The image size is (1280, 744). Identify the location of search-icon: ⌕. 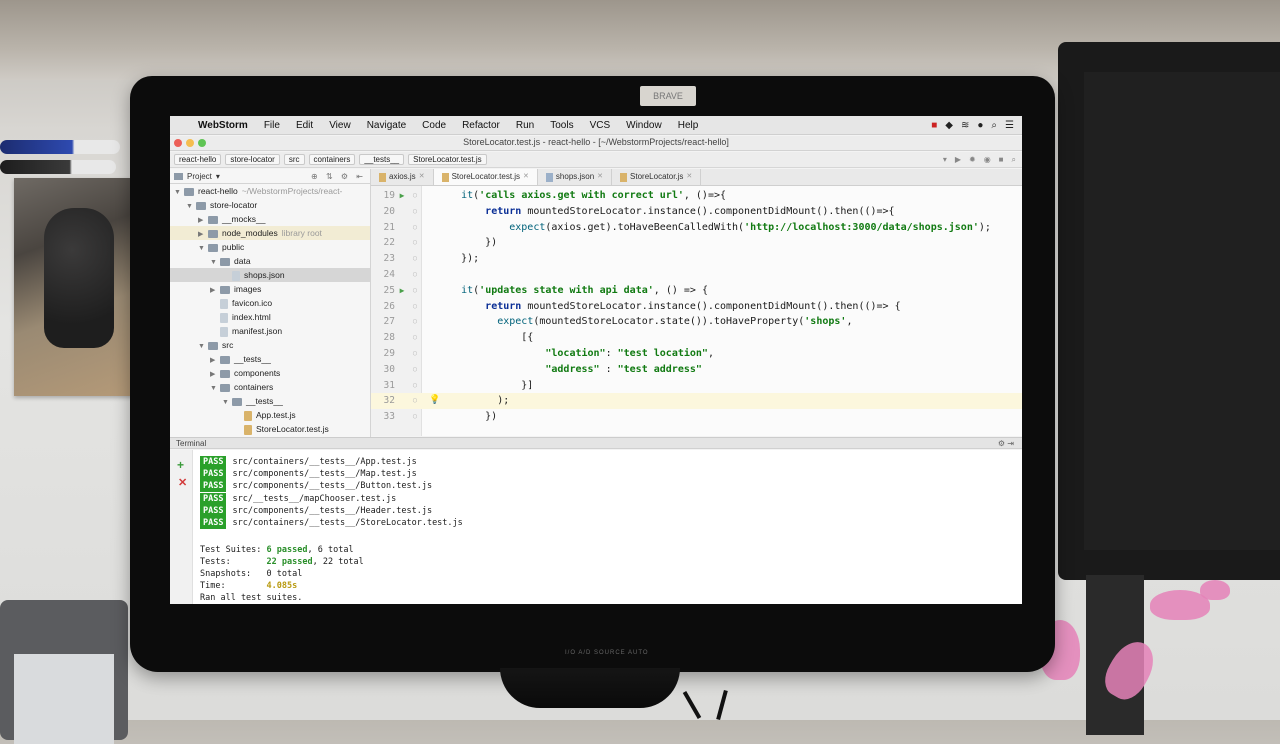
(994, 125).